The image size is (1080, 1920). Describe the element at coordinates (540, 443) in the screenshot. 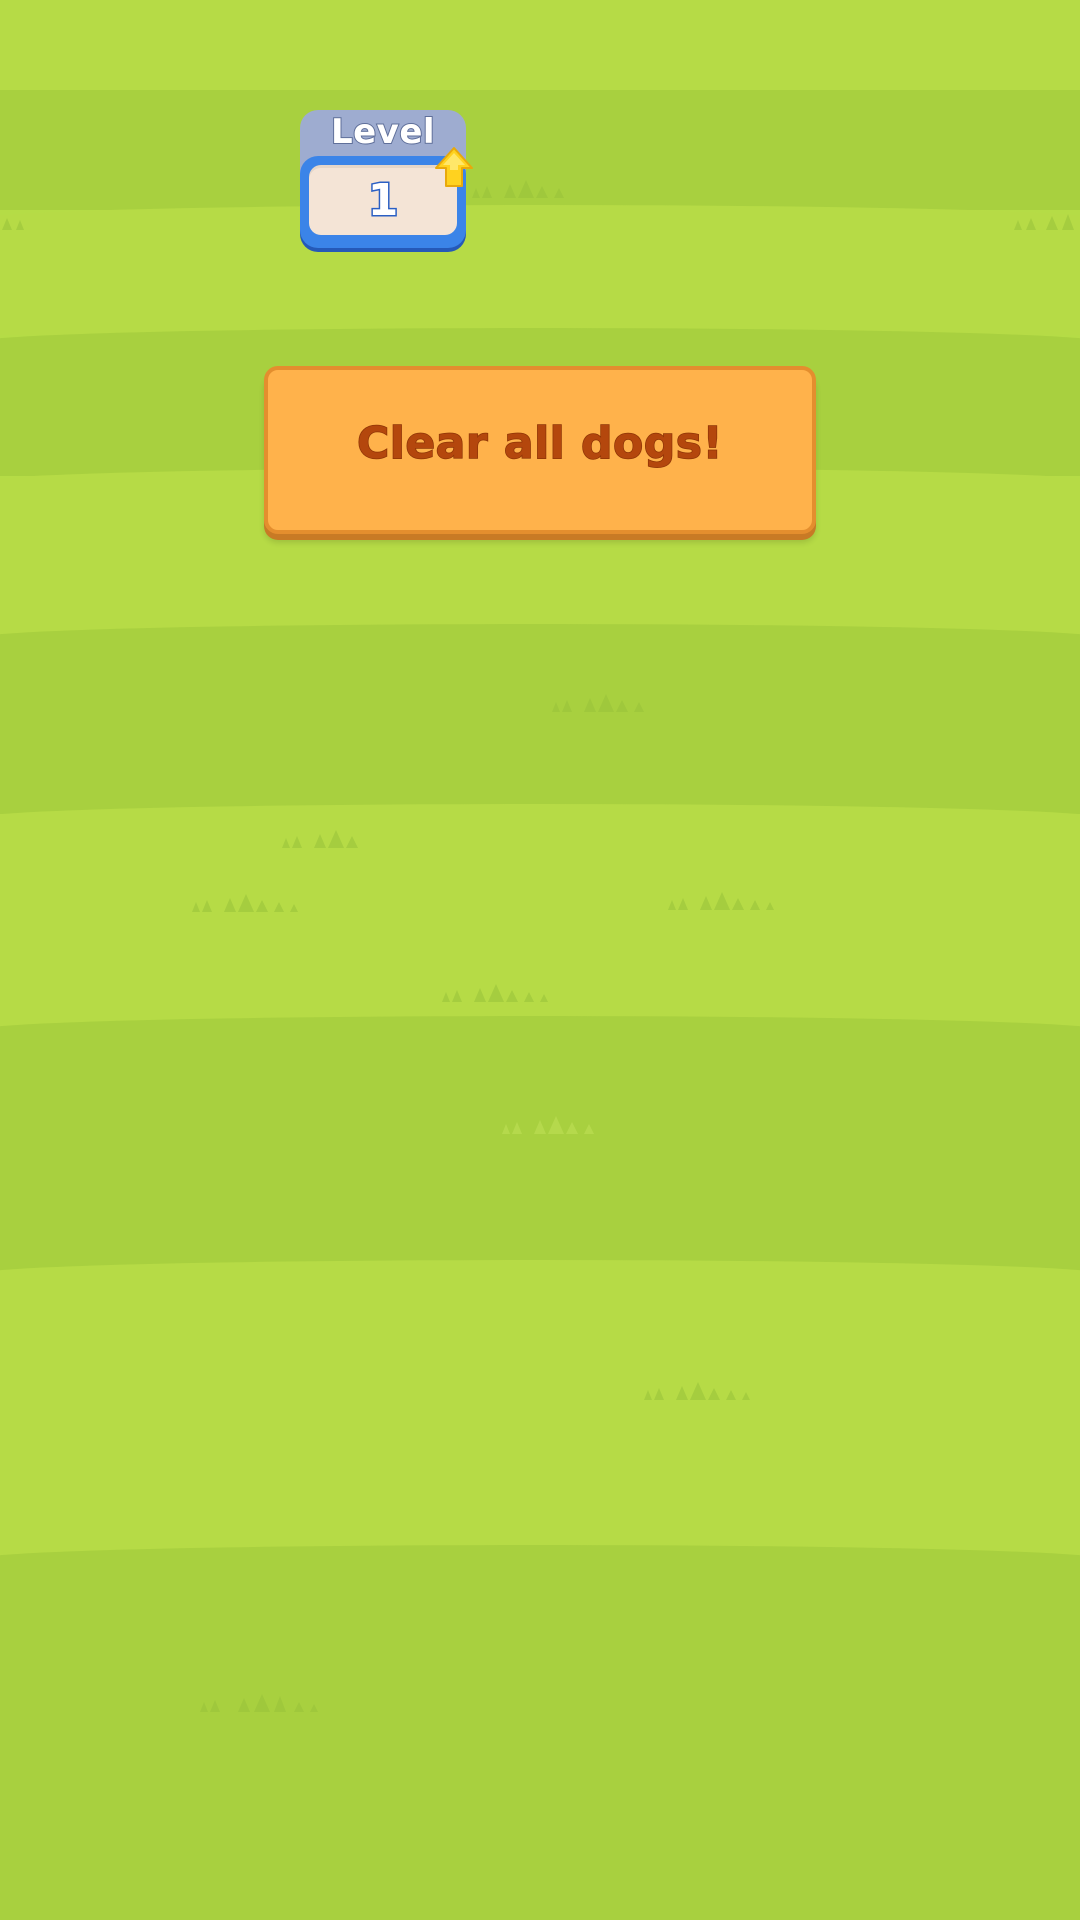

I see `objective-text: Clear all dogs!` at that location.